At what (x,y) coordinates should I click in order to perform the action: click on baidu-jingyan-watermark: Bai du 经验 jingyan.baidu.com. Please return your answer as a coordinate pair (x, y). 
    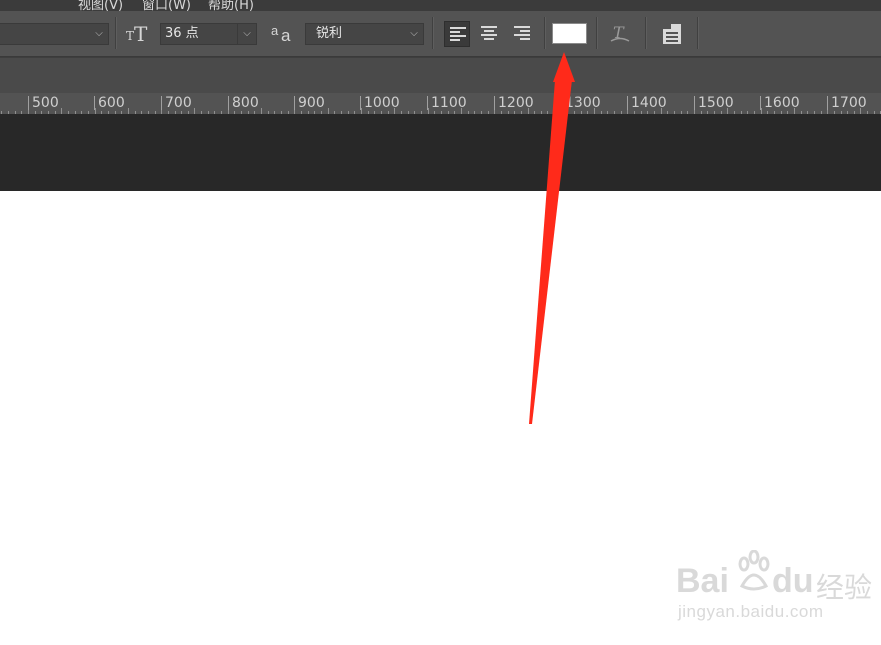
    Looking at the image, I should click on (776, 588).